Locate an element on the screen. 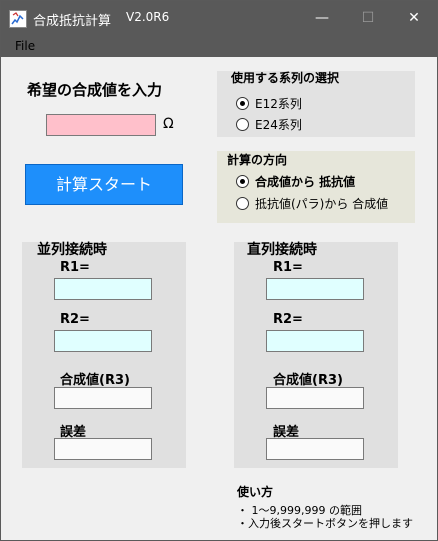 Image resolution: width=438 pixels, height=541 pixels. parallel-title: 並列接続時 is located at coordinates (72, 250).